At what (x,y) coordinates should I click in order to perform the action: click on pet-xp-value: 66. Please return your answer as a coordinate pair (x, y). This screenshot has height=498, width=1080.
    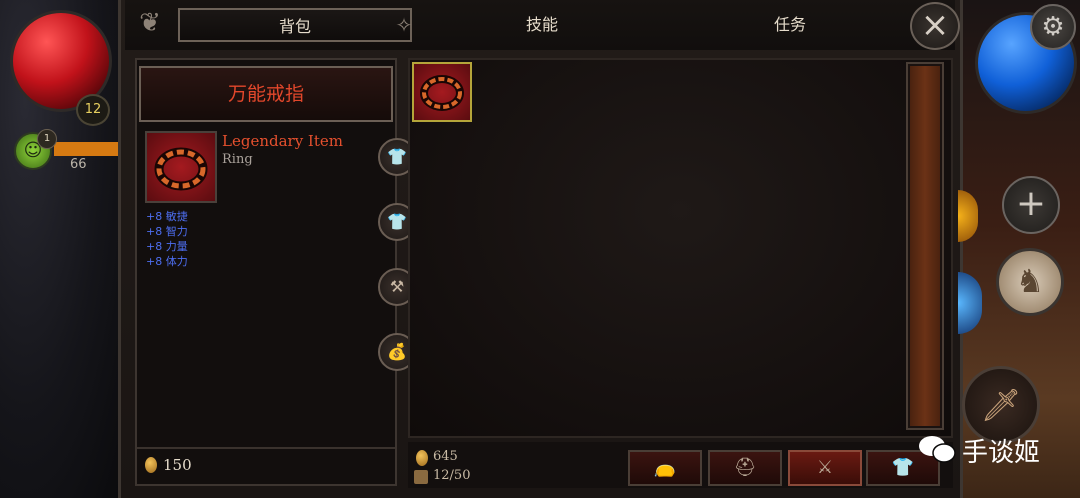
    Looking at the image, I should click on (78, 164).